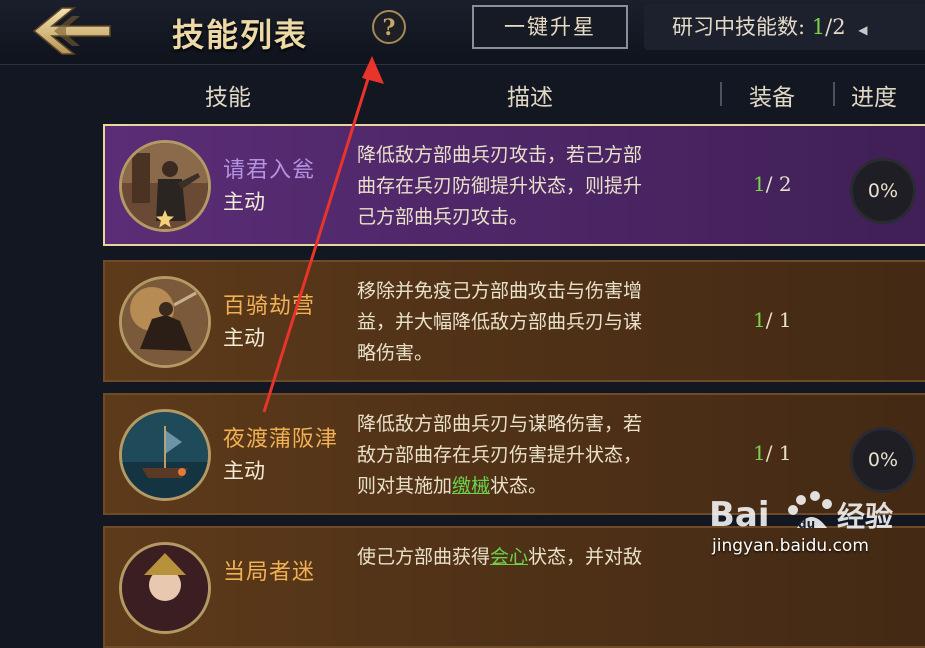 The height and width of the screenshot is (648, 925). What do you see at coordinates (269, 572) in the screenshot?
I see `skill-name: 当局者迷` at bounding box center [269, 572].